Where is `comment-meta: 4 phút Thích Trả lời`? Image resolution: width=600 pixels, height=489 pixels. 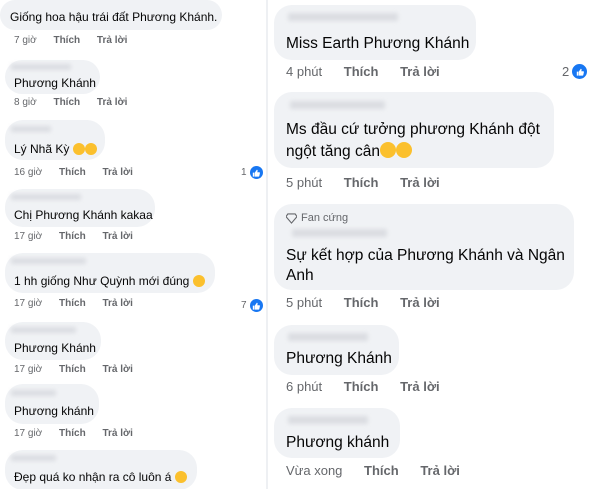
comment-meta: 4 phút Thích Trả lời is located at coordinates (363, 71).